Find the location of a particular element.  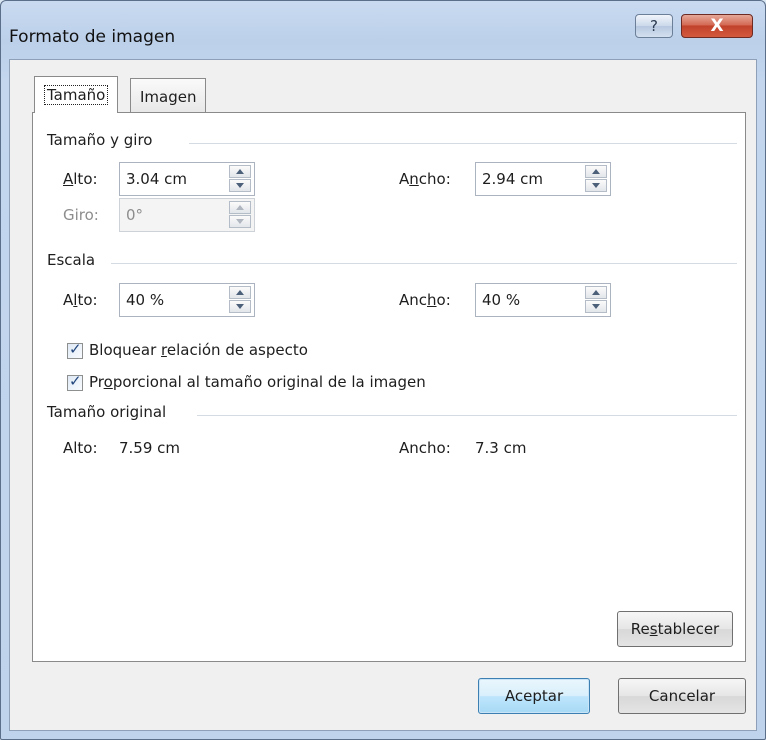

relative-original-checkbox is located at coordinates (75, 381).